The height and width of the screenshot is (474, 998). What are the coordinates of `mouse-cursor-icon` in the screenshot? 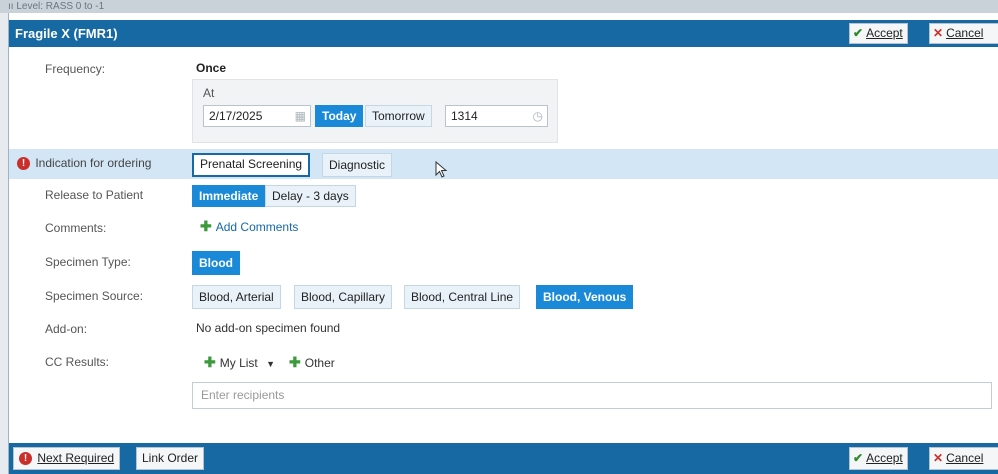 It's located at (441, 169).